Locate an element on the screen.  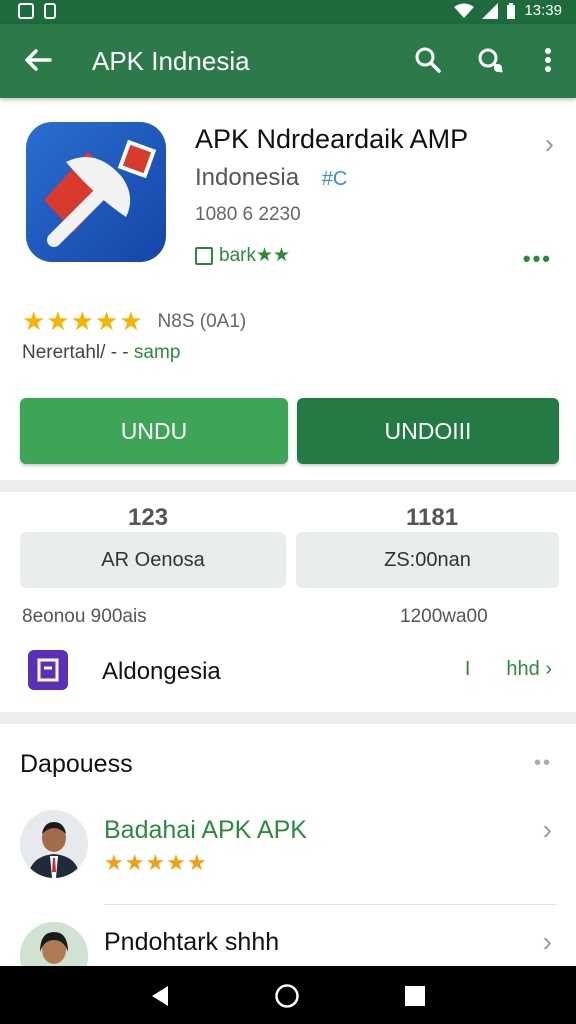
developer-name: Aldongesia is located at coordinates (161, 671).